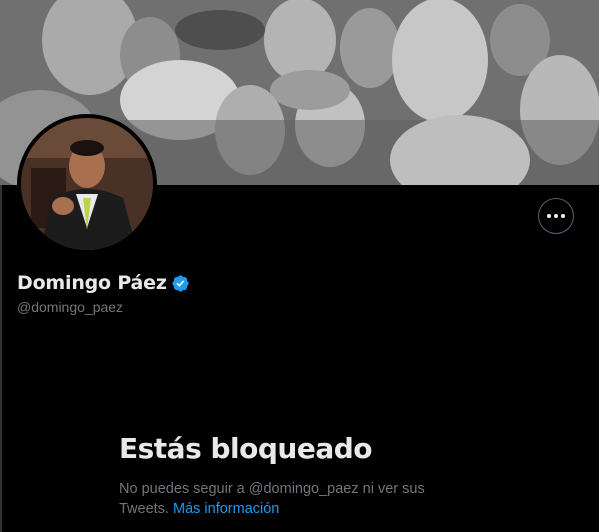  Describe the element at coordinates (226, 509) in the screenshot. I see `more-info-link: Más información` at that location.